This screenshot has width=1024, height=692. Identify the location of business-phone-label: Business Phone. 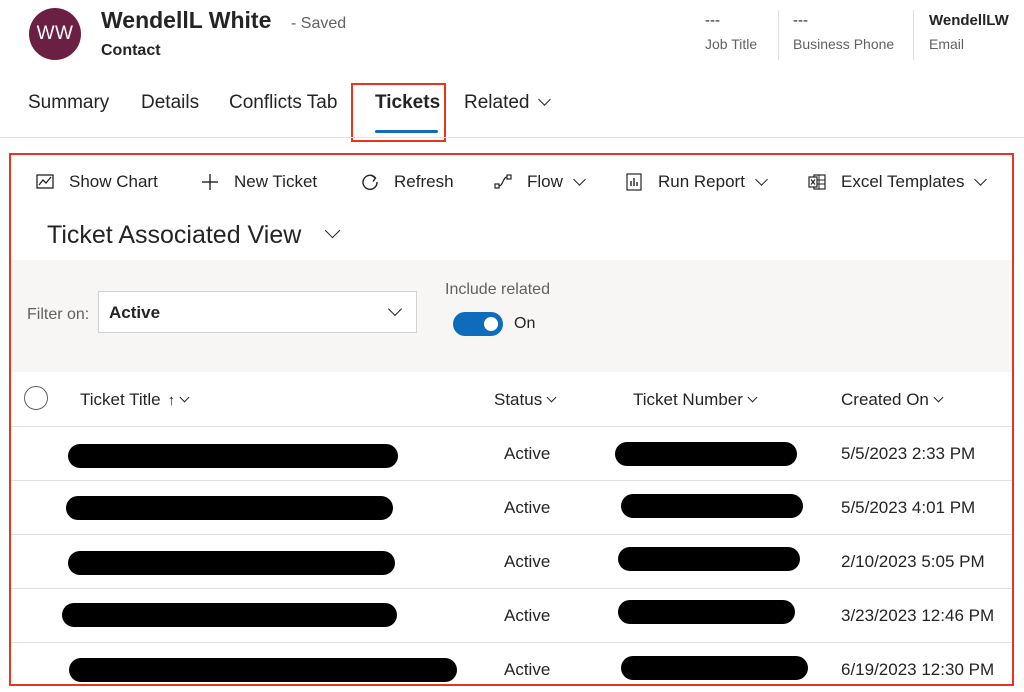
(844, 44).